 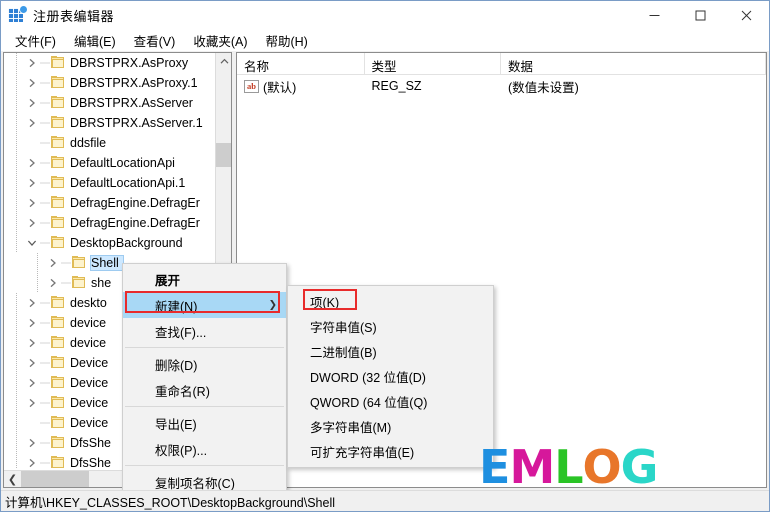 I want to click on emlog-letter: G, so click(x=639, y=467).